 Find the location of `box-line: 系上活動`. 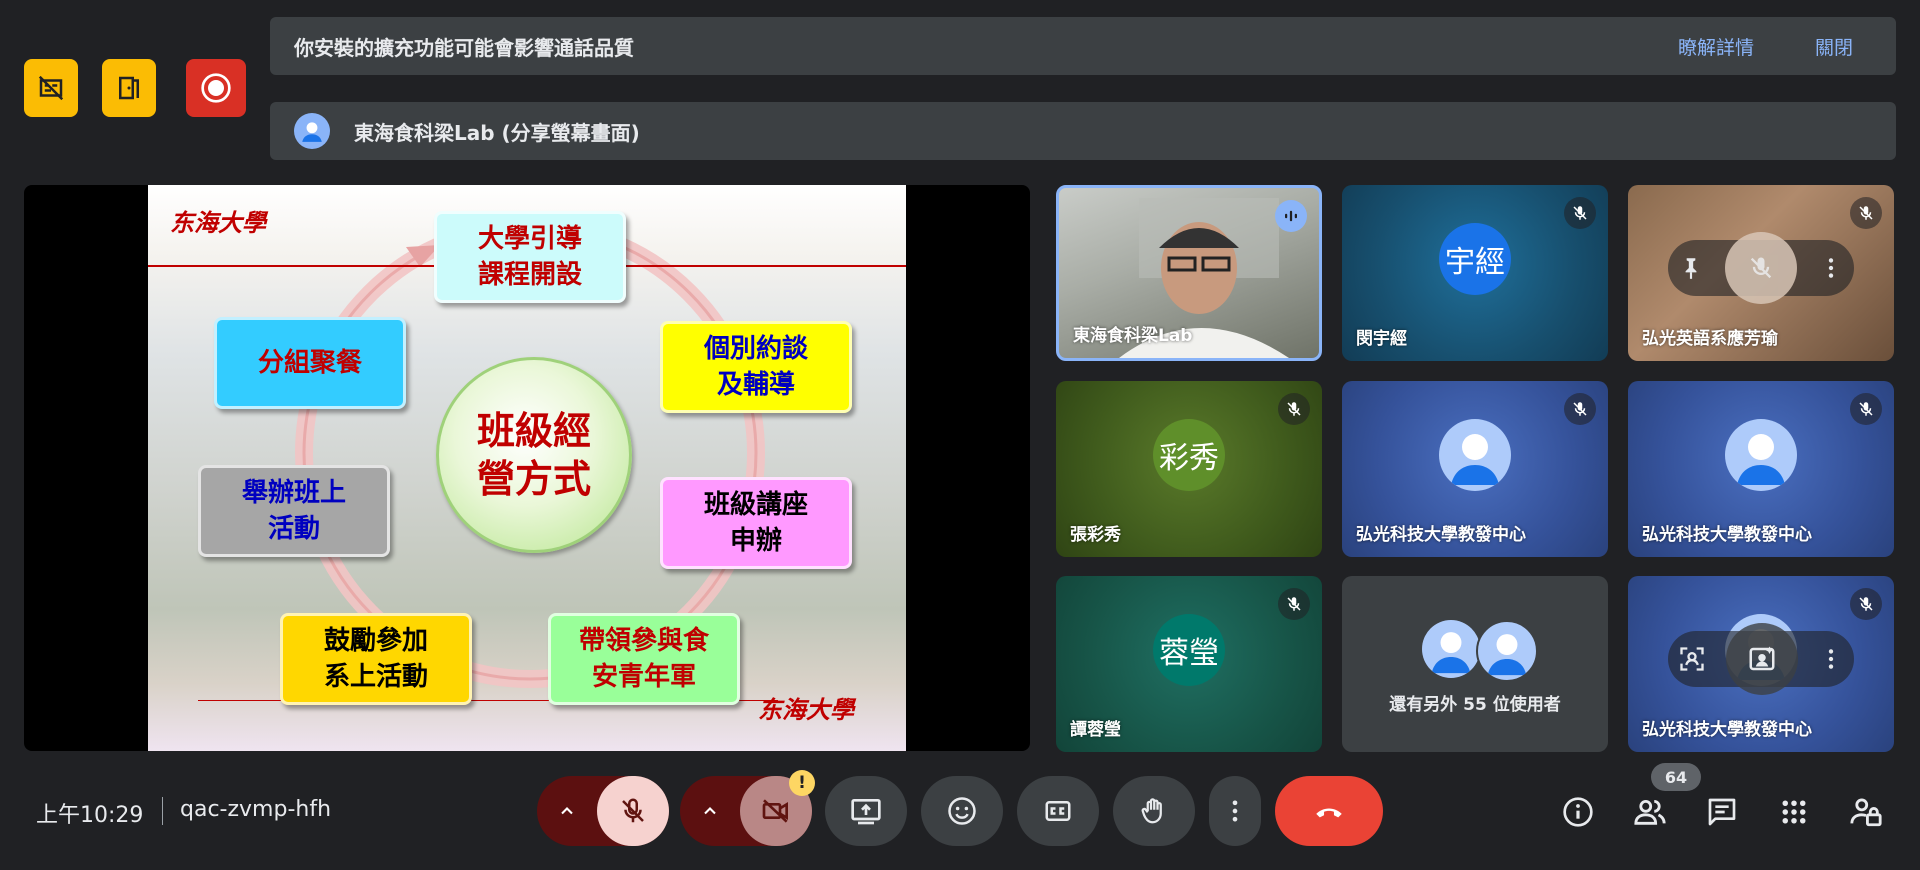

box-line: 系上活動 is located at coordinates (375, 677).